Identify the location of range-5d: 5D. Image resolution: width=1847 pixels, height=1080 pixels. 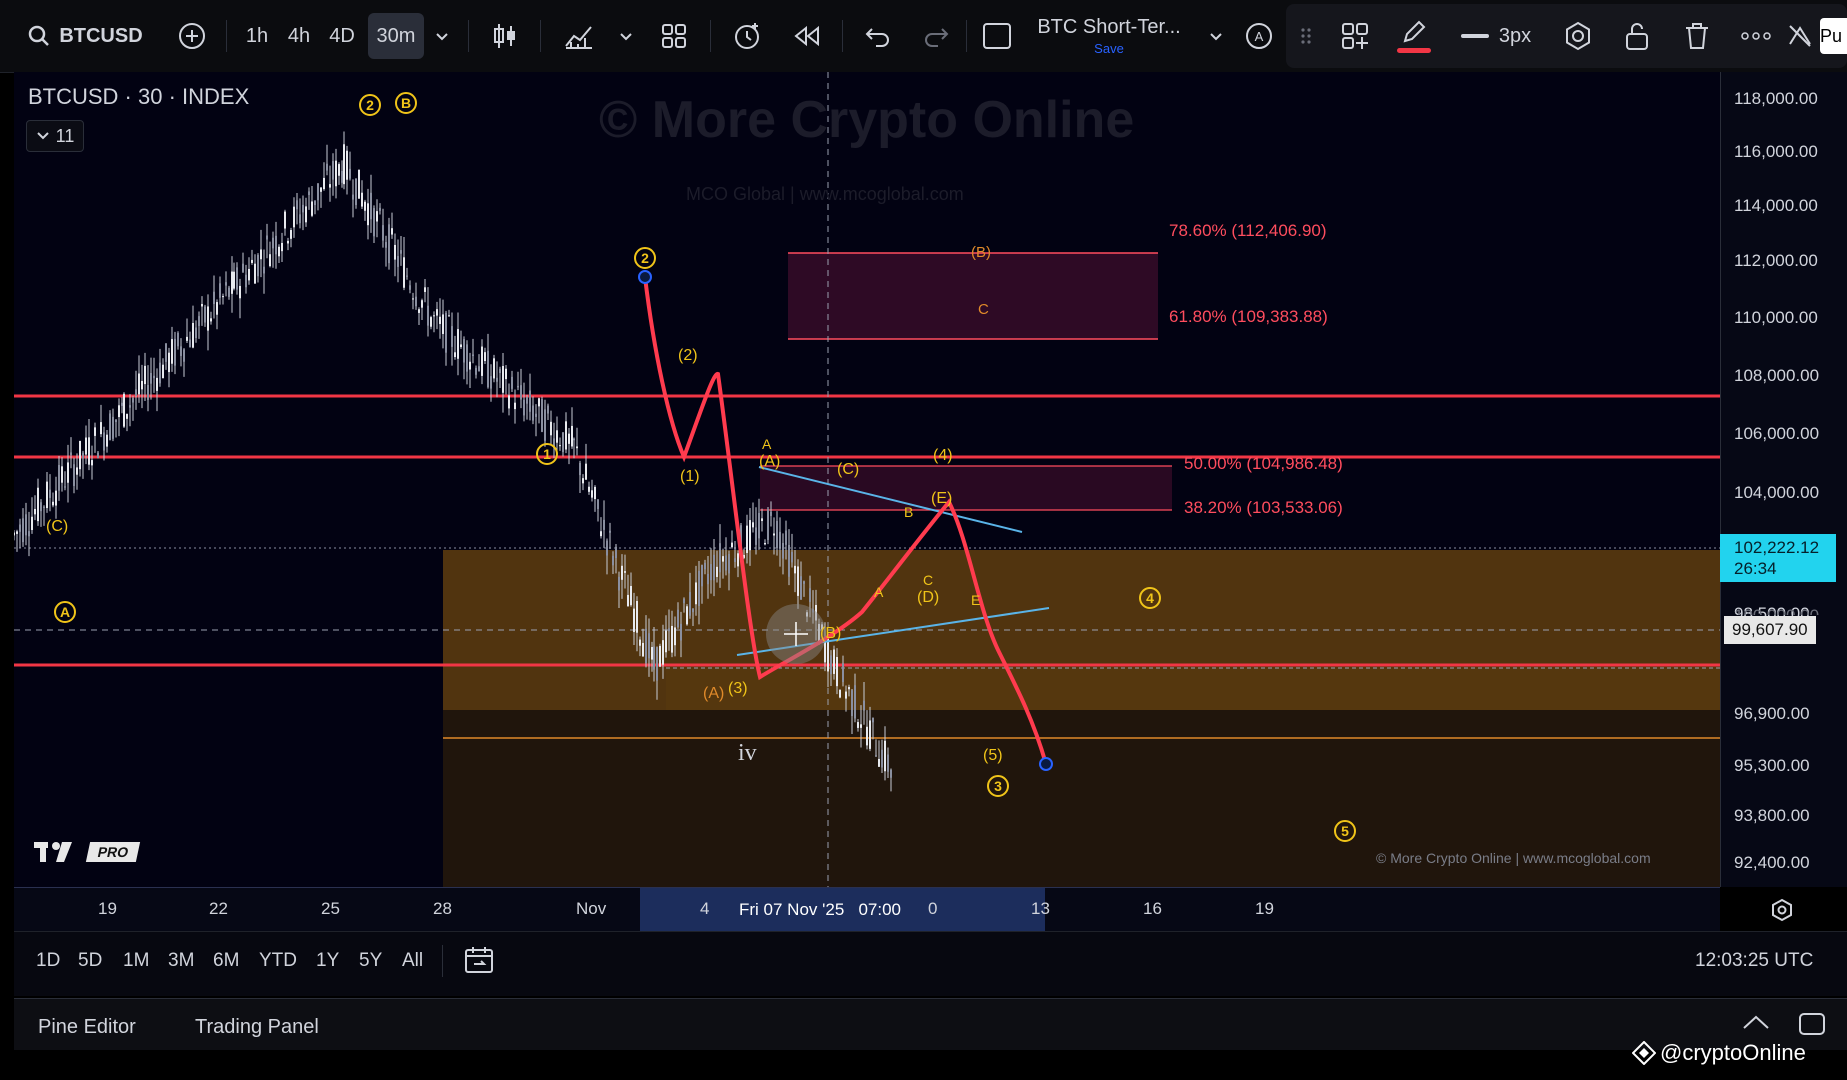
(90, 961).